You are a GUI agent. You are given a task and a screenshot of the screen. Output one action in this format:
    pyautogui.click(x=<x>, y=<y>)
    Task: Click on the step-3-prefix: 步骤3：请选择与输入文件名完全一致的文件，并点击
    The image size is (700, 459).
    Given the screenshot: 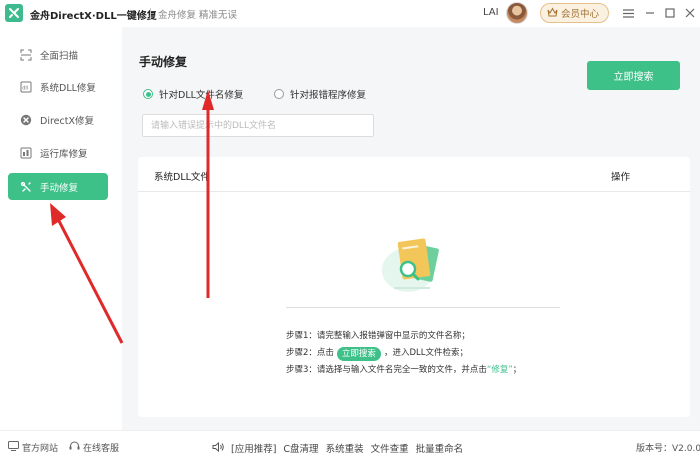 What is the action you would take?
    pyautogui.click(x=386, y=370)
    